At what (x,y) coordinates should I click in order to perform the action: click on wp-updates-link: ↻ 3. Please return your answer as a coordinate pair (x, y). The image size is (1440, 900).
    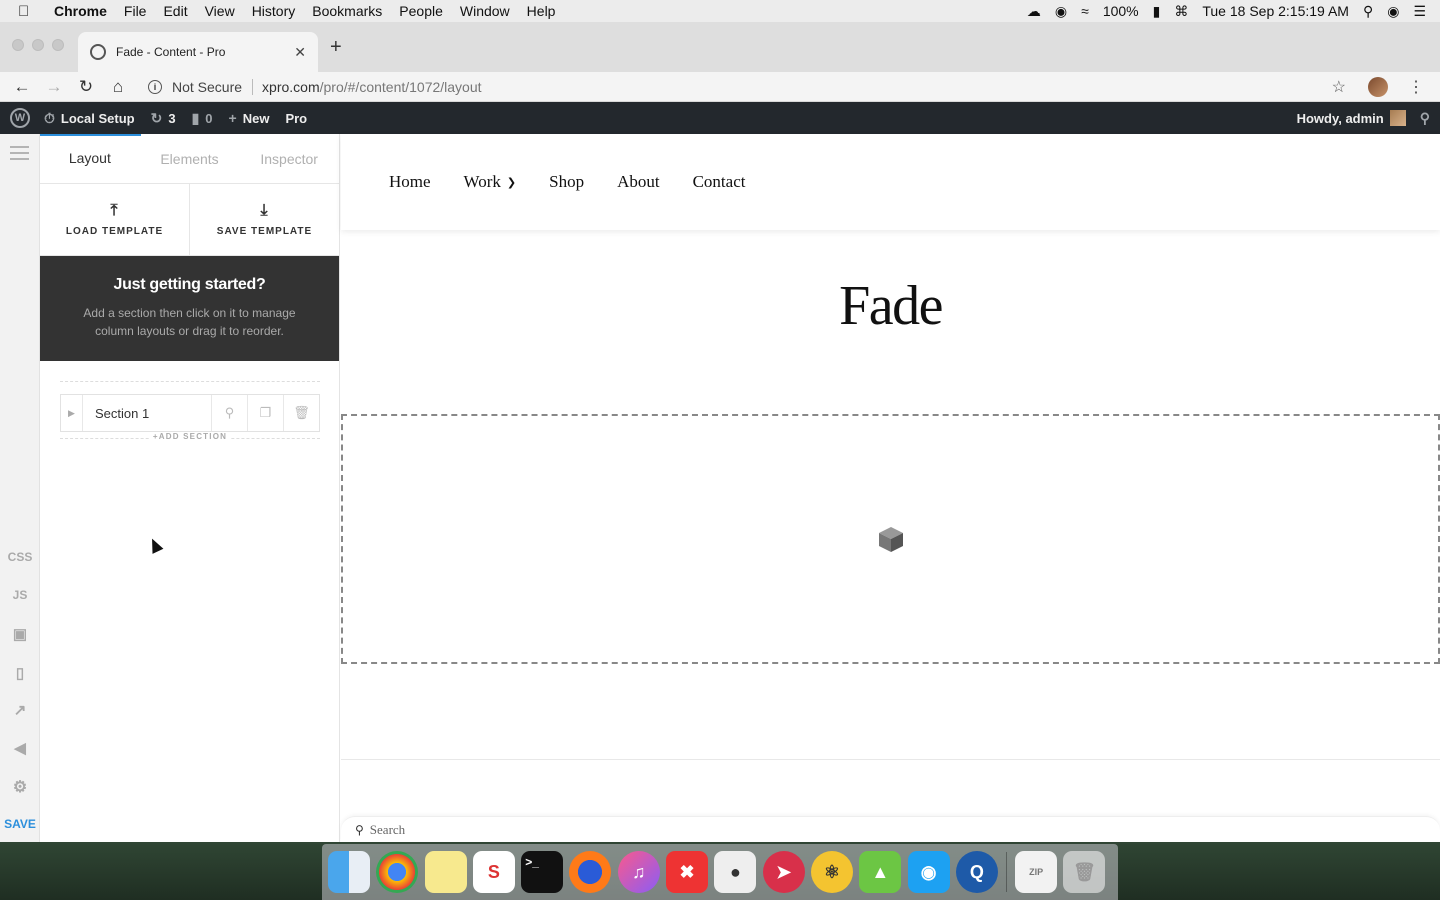
    Looking at the image, I should click on (163, 118).